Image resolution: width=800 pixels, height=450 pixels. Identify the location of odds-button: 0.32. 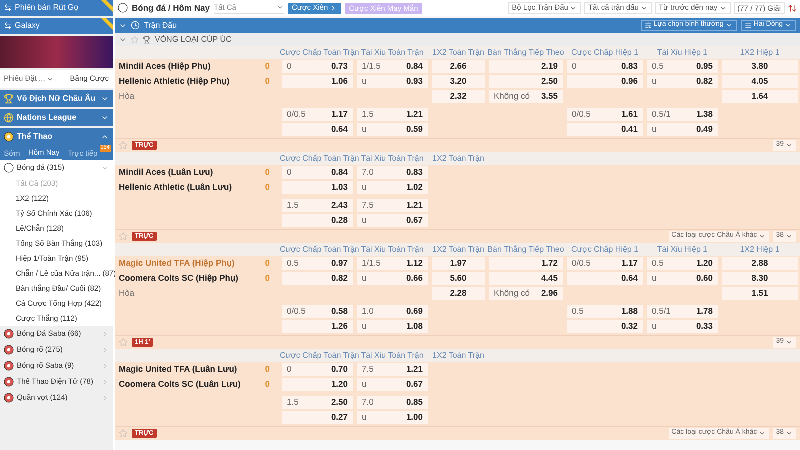
(605, 326).